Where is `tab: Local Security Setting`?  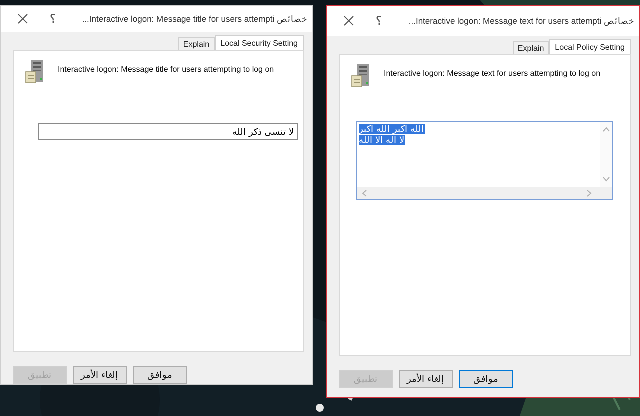 tab: Local Security Setting is located at coordinates (259, 42).